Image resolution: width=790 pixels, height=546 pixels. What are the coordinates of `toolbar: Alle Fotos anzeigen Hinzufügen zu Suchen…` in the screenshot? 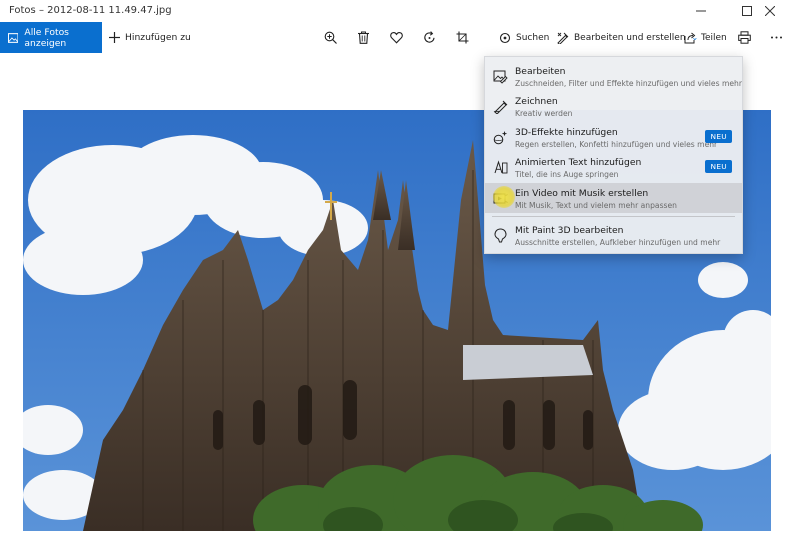 It's located at (395, 37).